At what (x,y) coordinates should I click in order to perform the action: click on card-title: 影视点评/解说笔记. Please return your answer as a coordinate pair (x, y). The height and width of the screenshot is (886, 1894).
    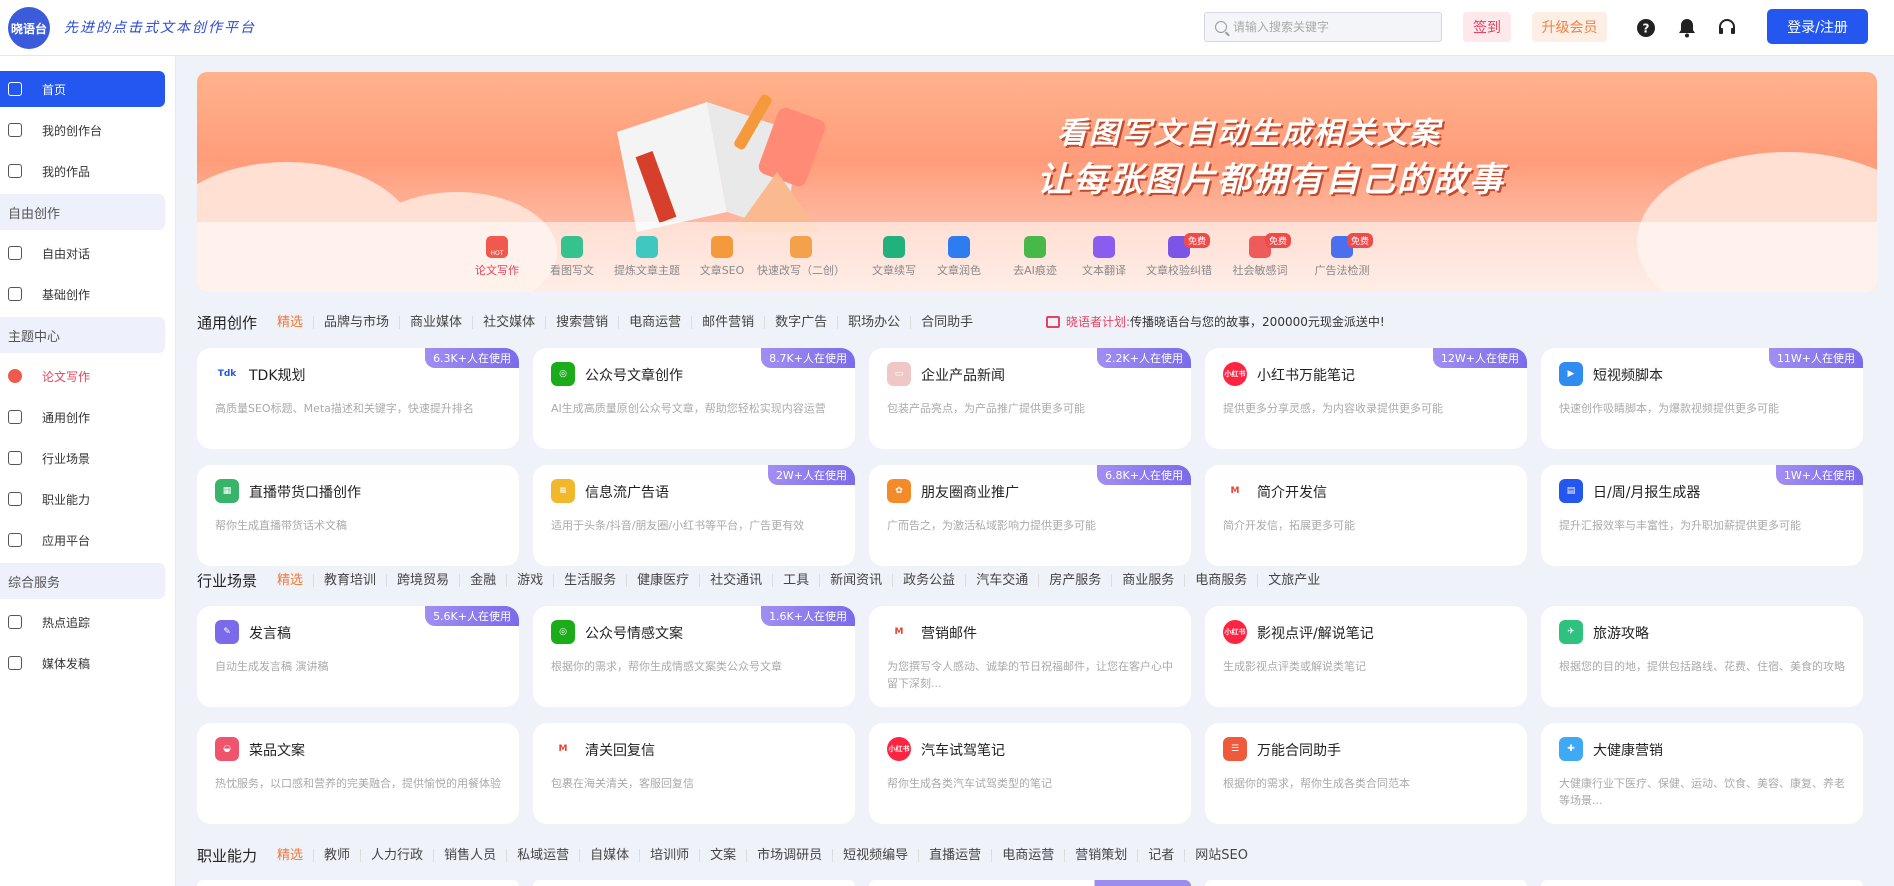
    Looking at the image, I should click on (1315, 634).